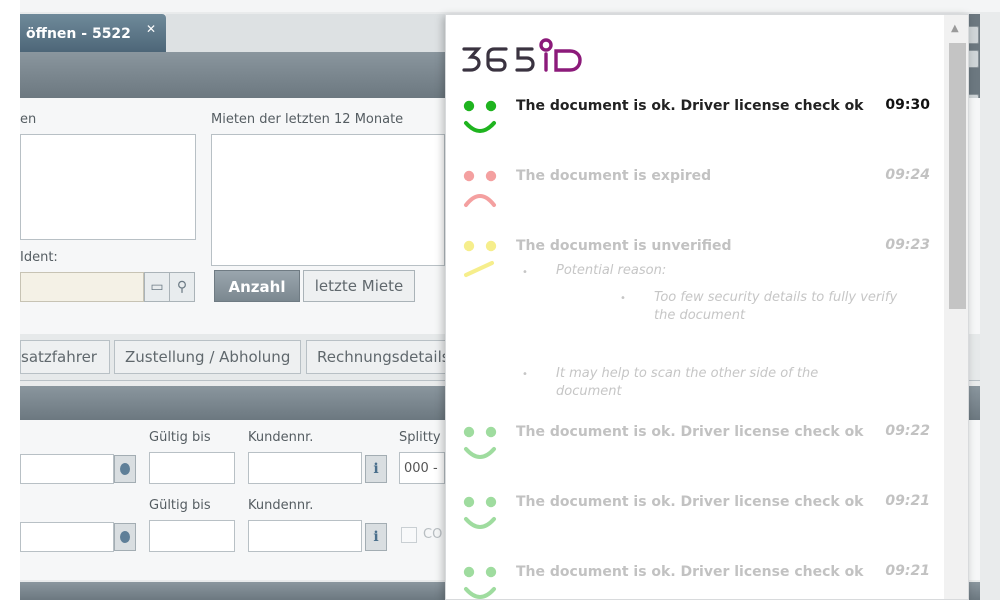  What do you see at coordinates (611, 270) in the screenshot?
I see `reason-label: Potential reason:` at bounding box center [611, 270].